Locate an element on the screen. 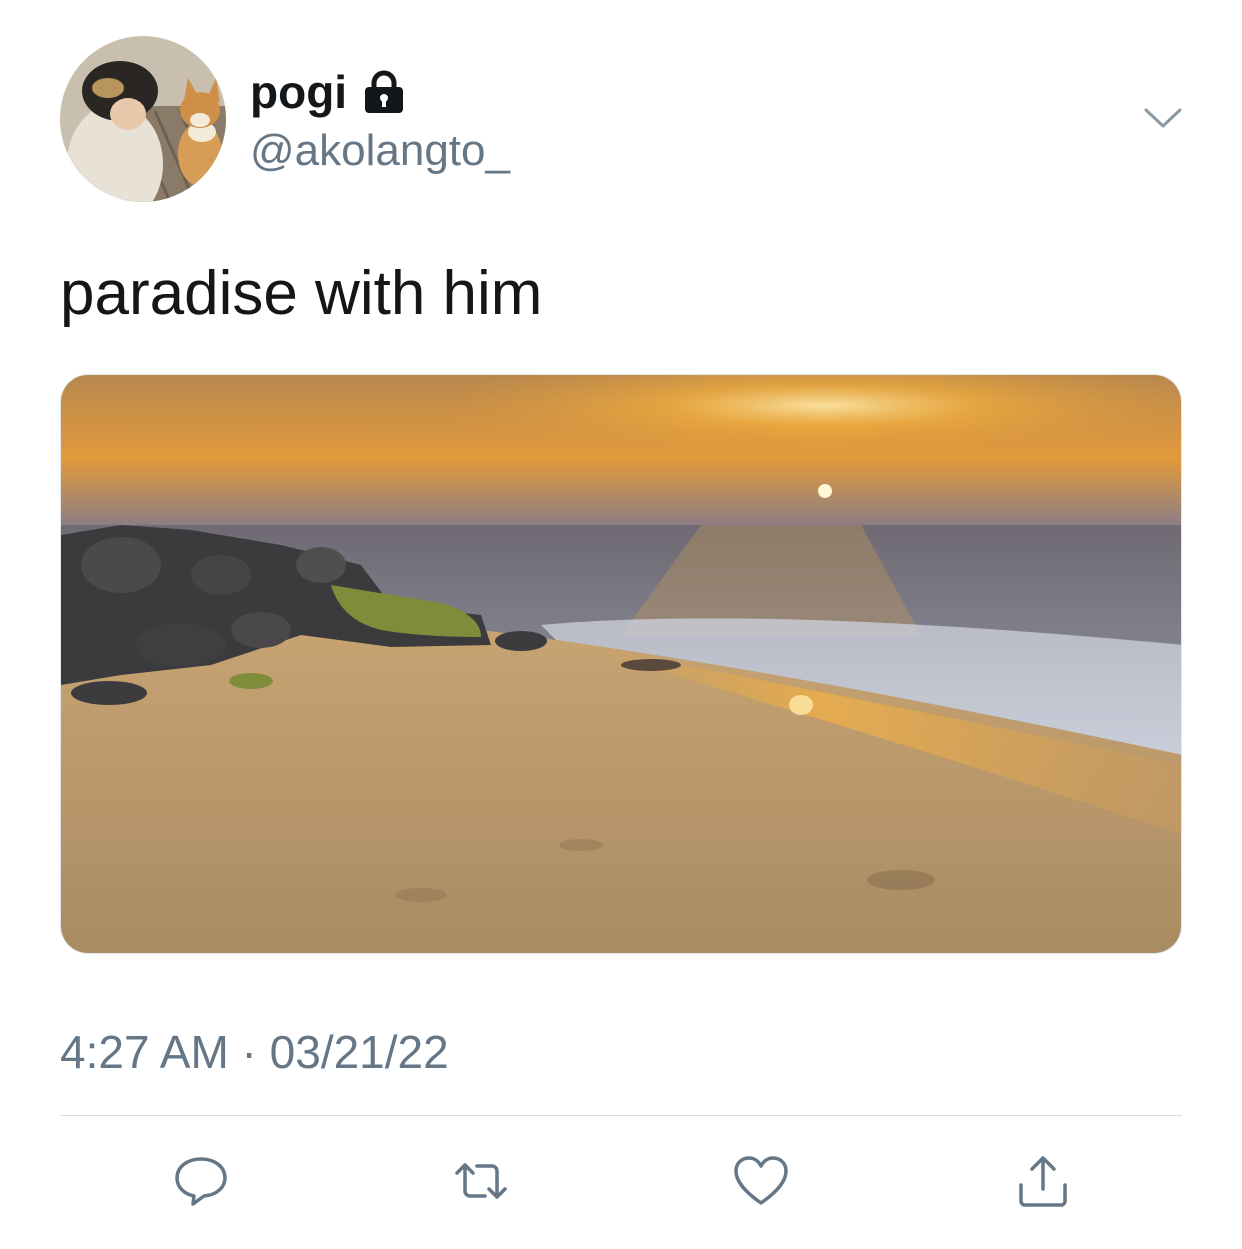 The height and width of the screenshot is (1249, 1242). display-name-row: pogi is located at coordinates (328, 92).